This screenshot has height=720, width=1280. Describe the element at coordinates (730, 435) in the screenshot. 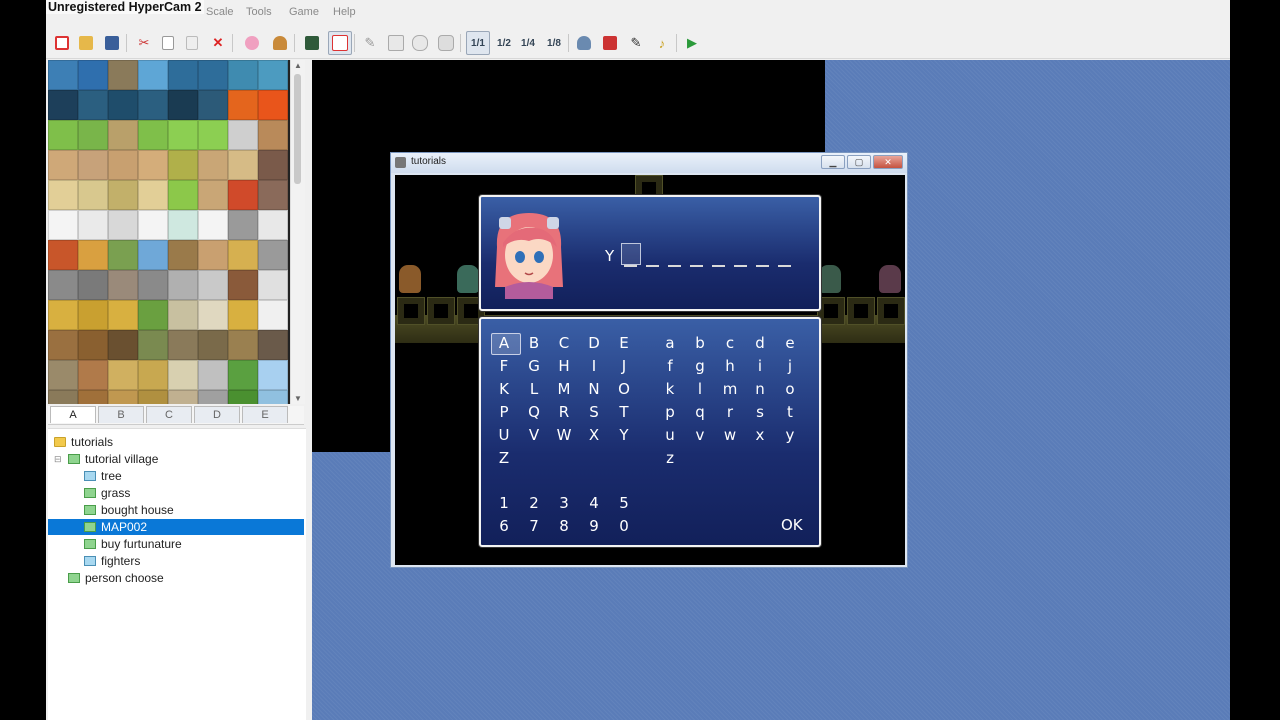

I see `char-key-w: w` at that location.